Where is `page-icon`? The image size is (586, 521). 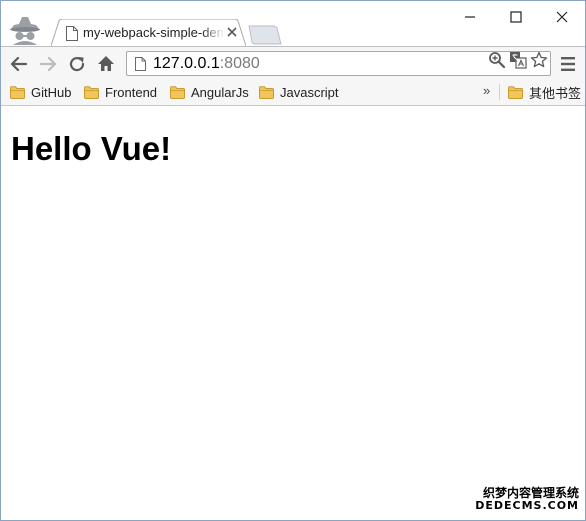 page-icon is located at coordinates (72, 33).